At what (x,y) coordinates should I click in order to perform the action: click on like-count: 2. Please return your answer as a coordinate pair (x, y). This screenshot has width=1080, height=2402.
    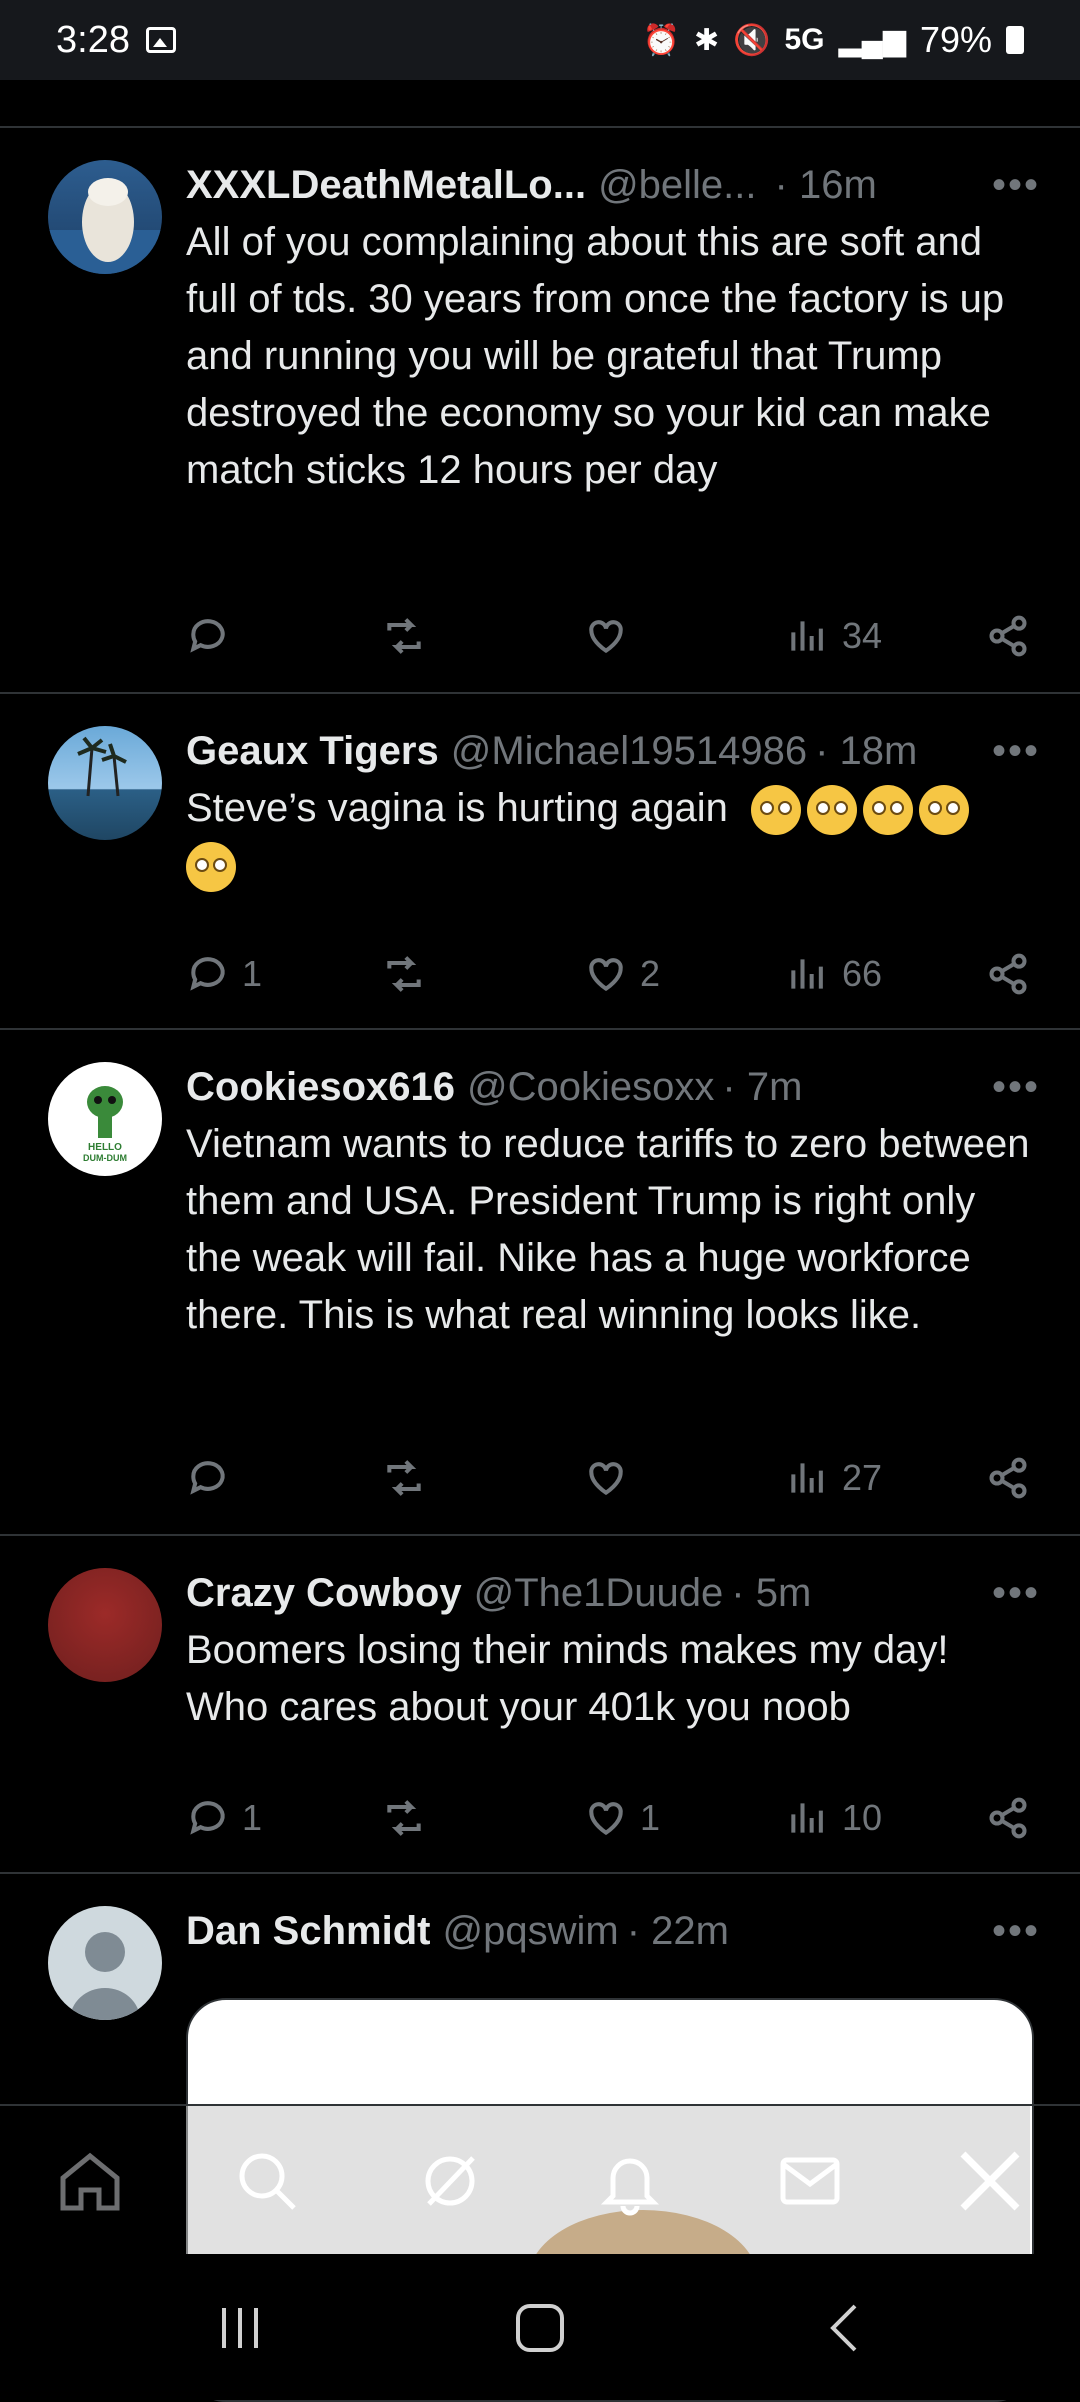
    Looking at the image, I should click on (650, 973).